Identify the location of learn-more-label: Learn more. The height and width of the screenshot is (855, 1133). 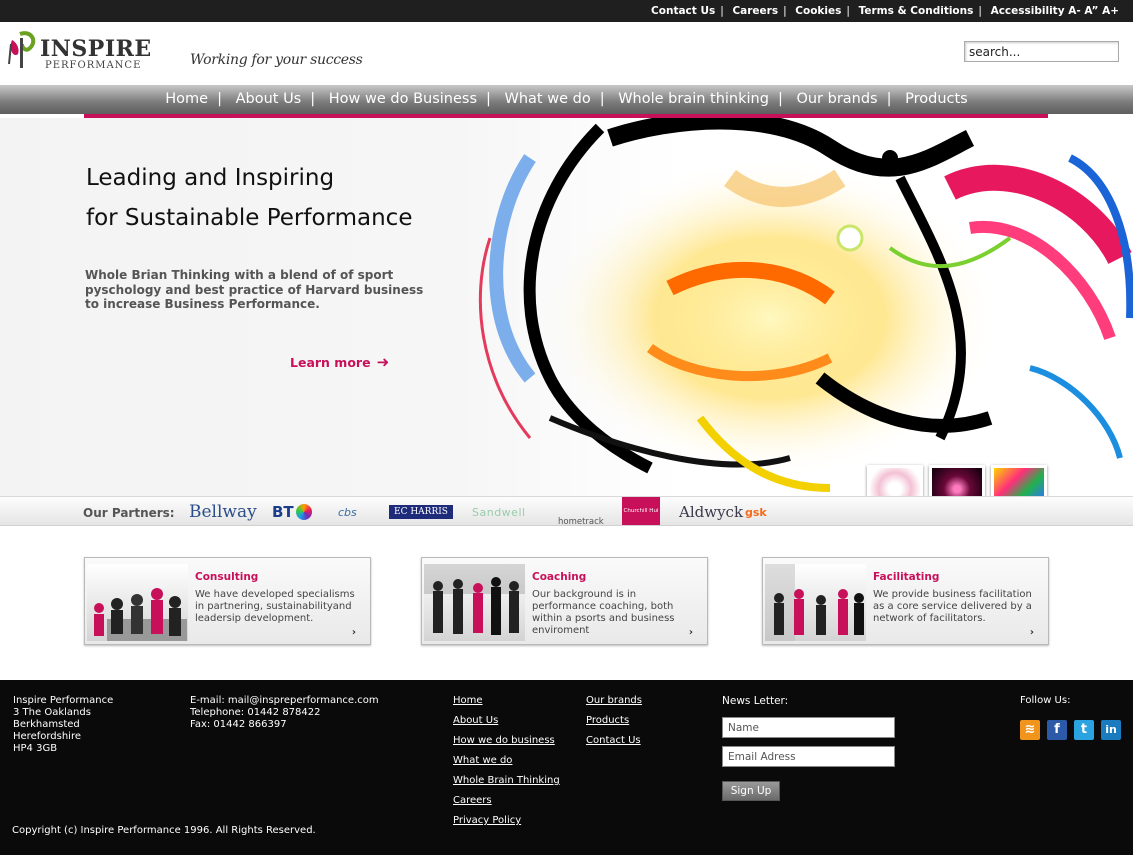
(330, 362).